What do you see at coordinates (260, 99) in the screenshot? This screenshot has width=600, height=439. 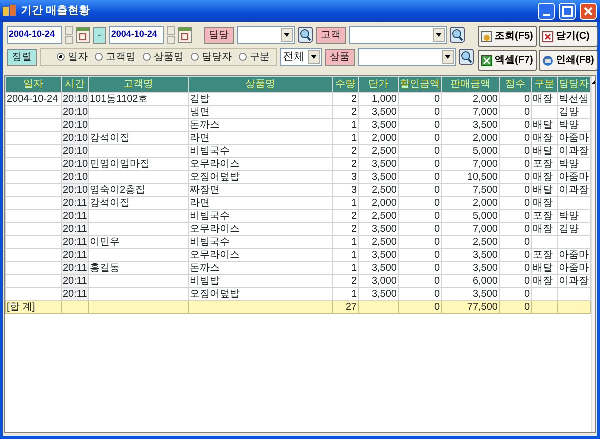 I see `table-cell: 김밥` at bounding box center [260, 99].